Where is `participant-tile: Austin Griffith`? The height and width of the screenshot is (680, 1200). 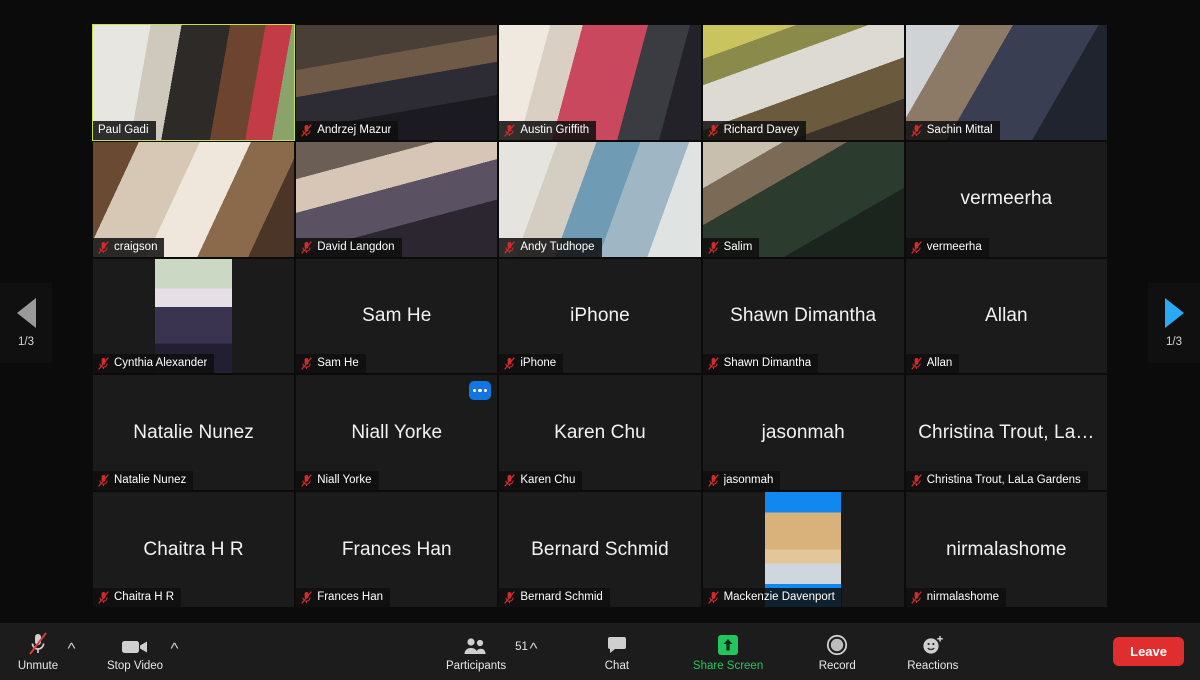 participant-tile: Austin Griffith is located at coordinates (600, 82).